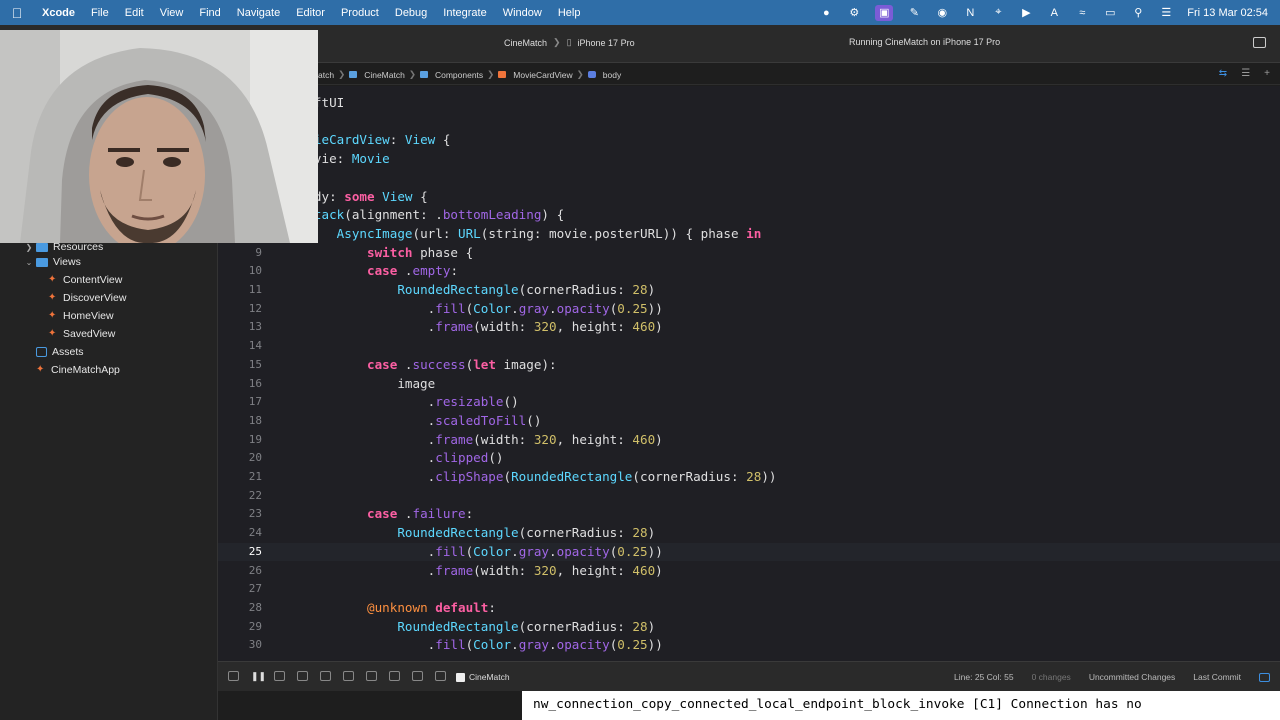  I want to click on code-line: 23 case .failure:, so click(749, 514).